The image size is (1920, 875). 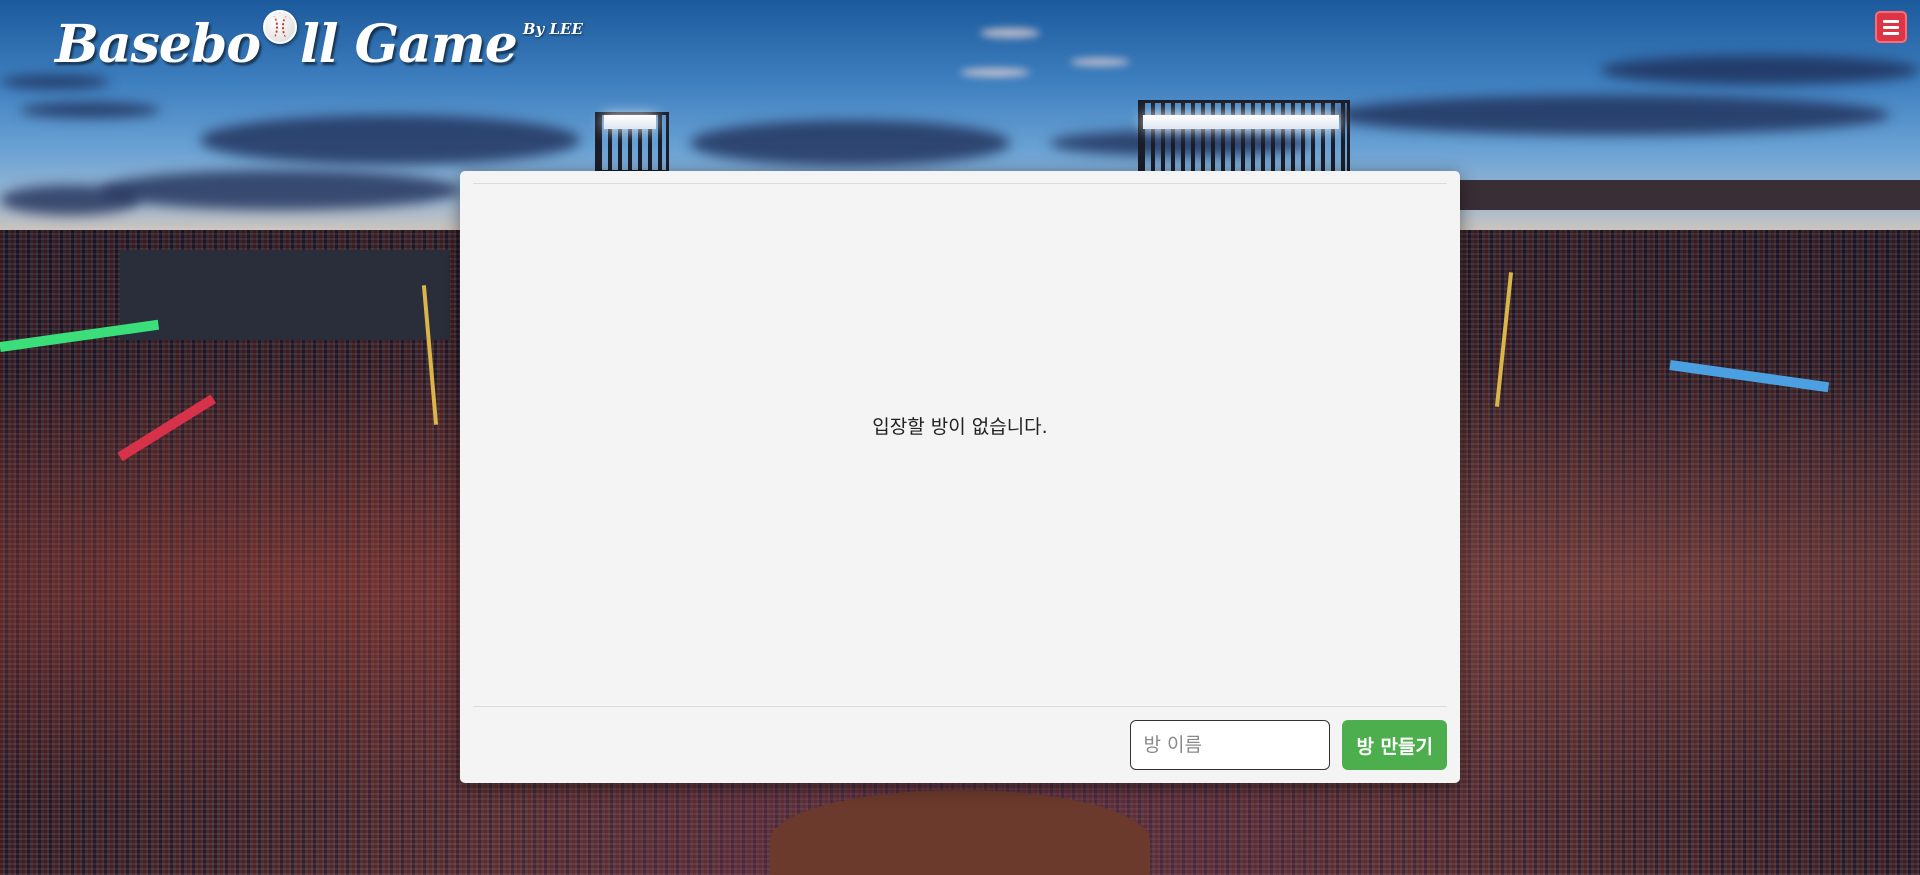 What do you see at coordinates (960, 427) in the screenshot?
I see `empty-room-message: 입장할 방이 없습니다.` at bounding box center [960, 427].